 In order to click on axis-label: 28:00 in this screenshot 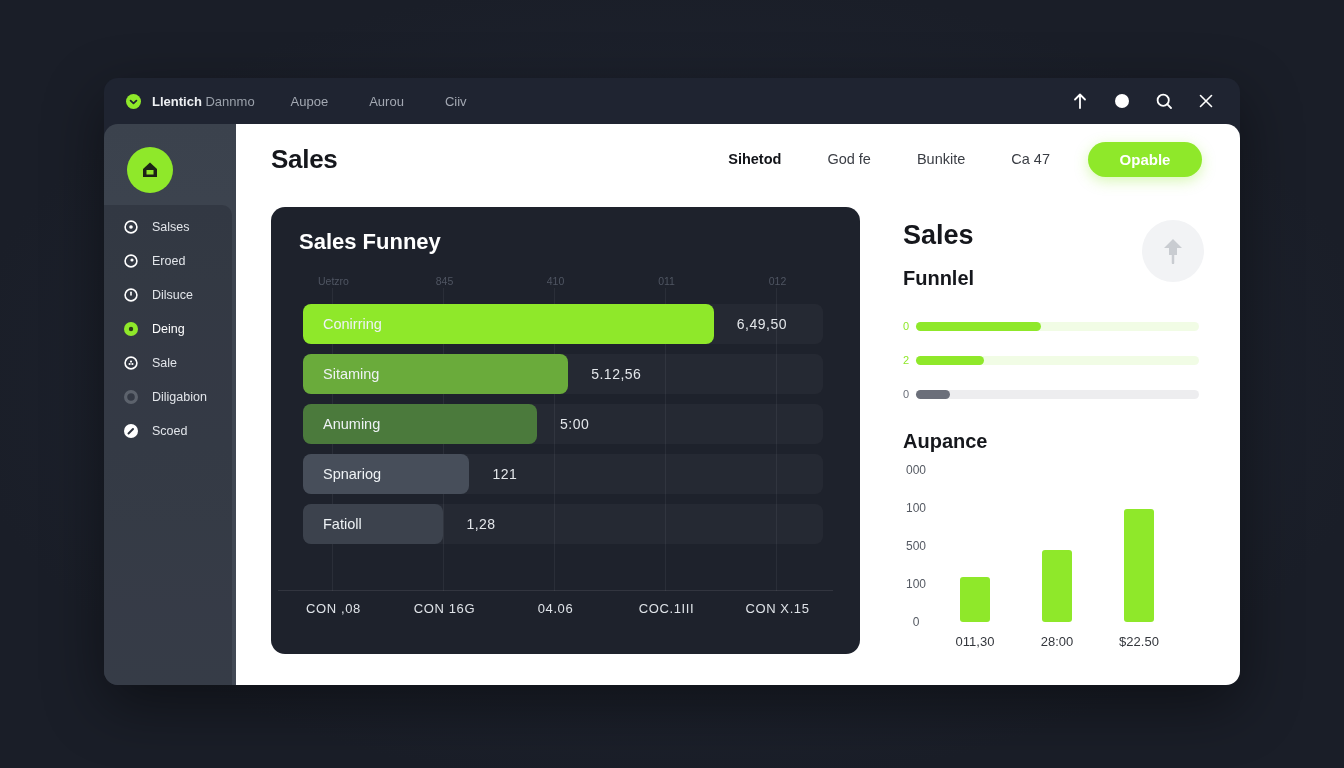, I will do `click(1057, 642)`.